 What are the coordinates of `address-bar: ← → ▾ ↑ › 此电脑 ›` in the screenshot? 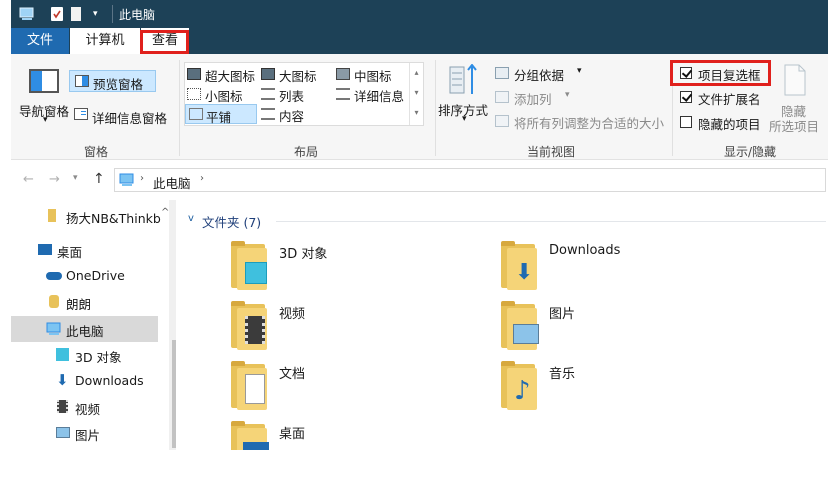 It's located at (419, 180).